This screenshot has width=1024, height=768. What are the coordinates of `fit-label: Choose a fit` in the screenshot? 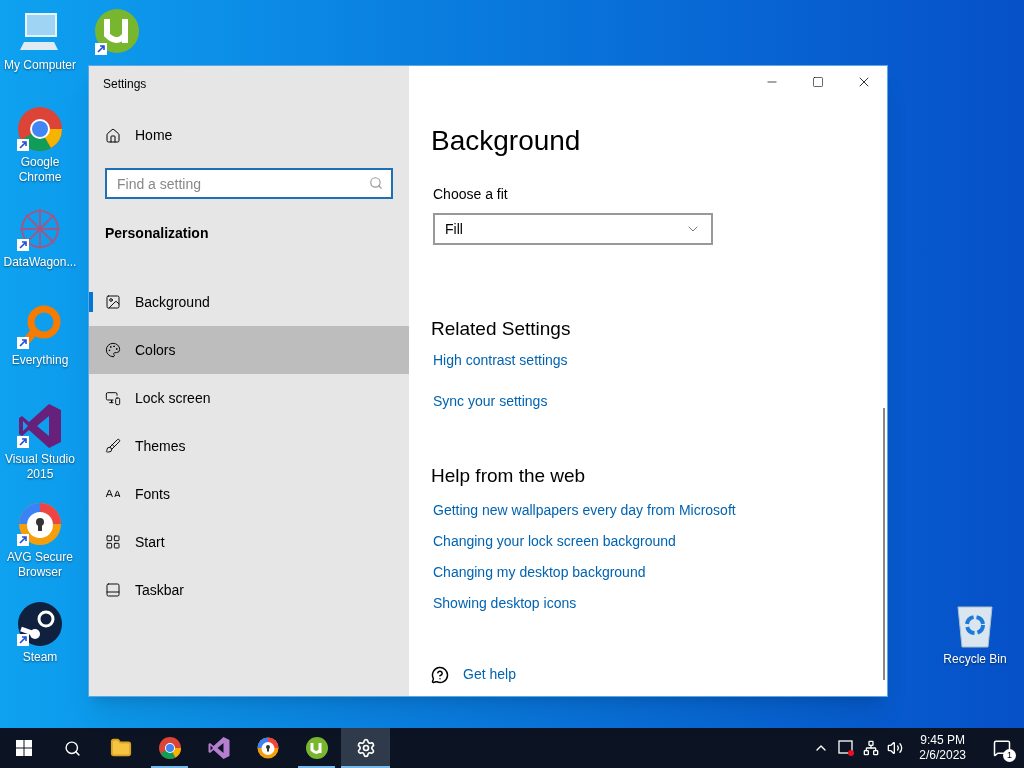 It's located at (471, 194).